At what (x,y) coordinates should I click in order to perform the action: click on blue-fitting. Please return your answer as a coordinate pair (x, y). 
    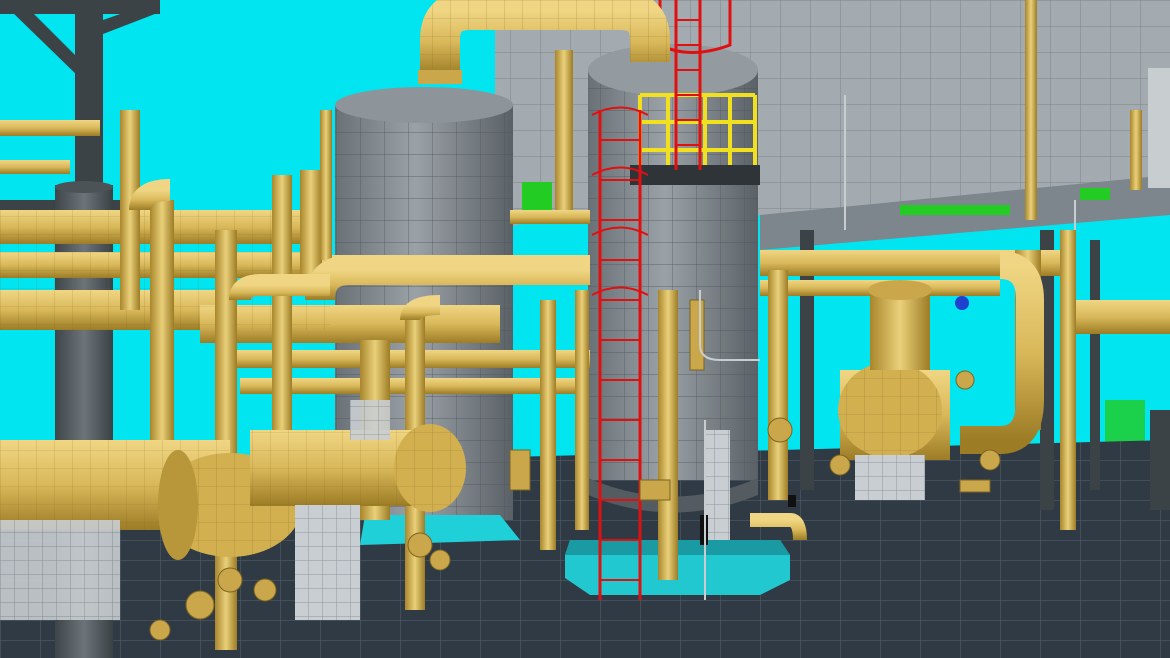
    Looking at the image, I should click on (962, 303).